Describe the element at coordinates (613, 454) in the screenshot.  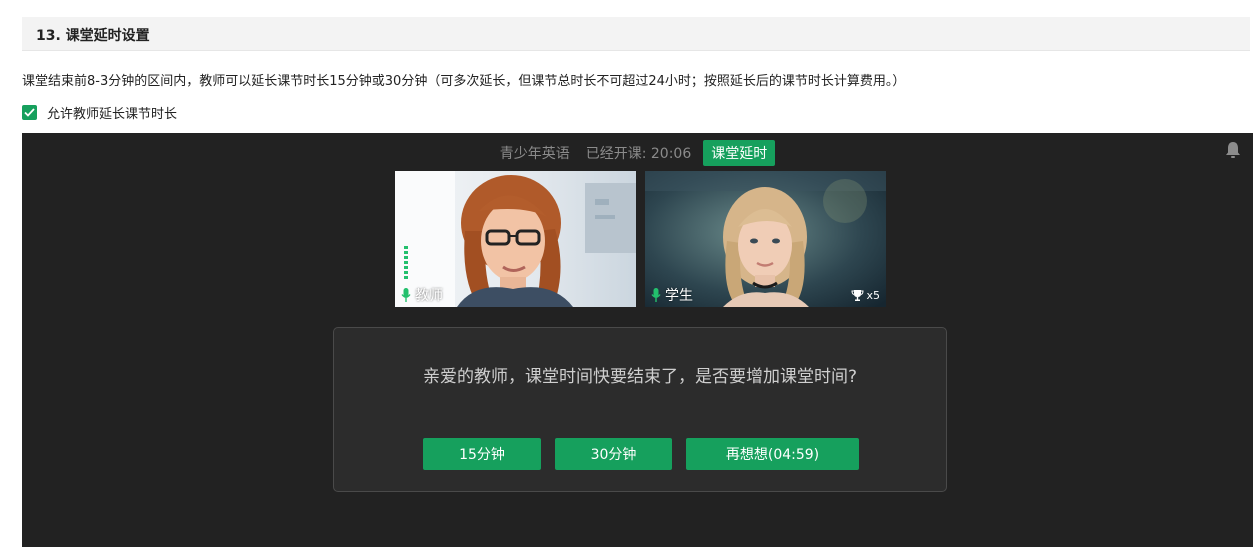
I see `extend-30-button: 30分钟` at that location.